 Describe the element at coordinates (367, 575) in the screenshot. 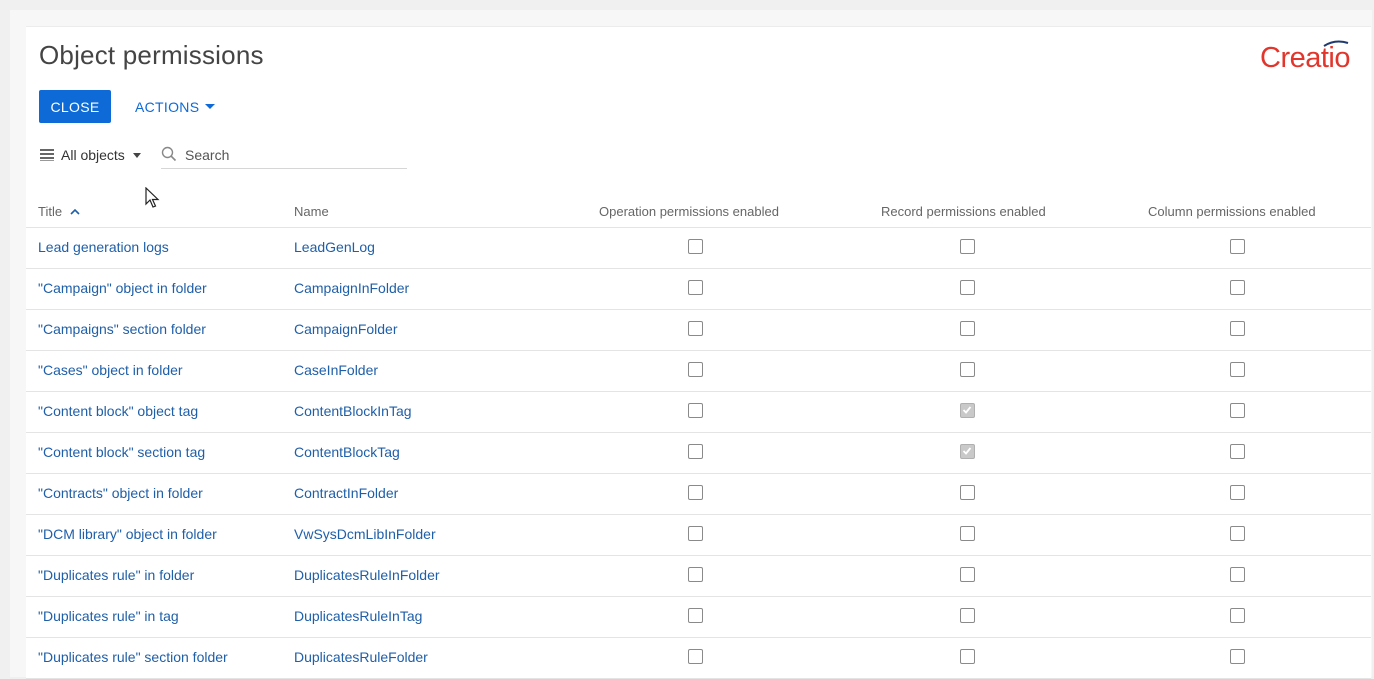

I see `row-name: DuplicatesRuleInFolder` at that location.